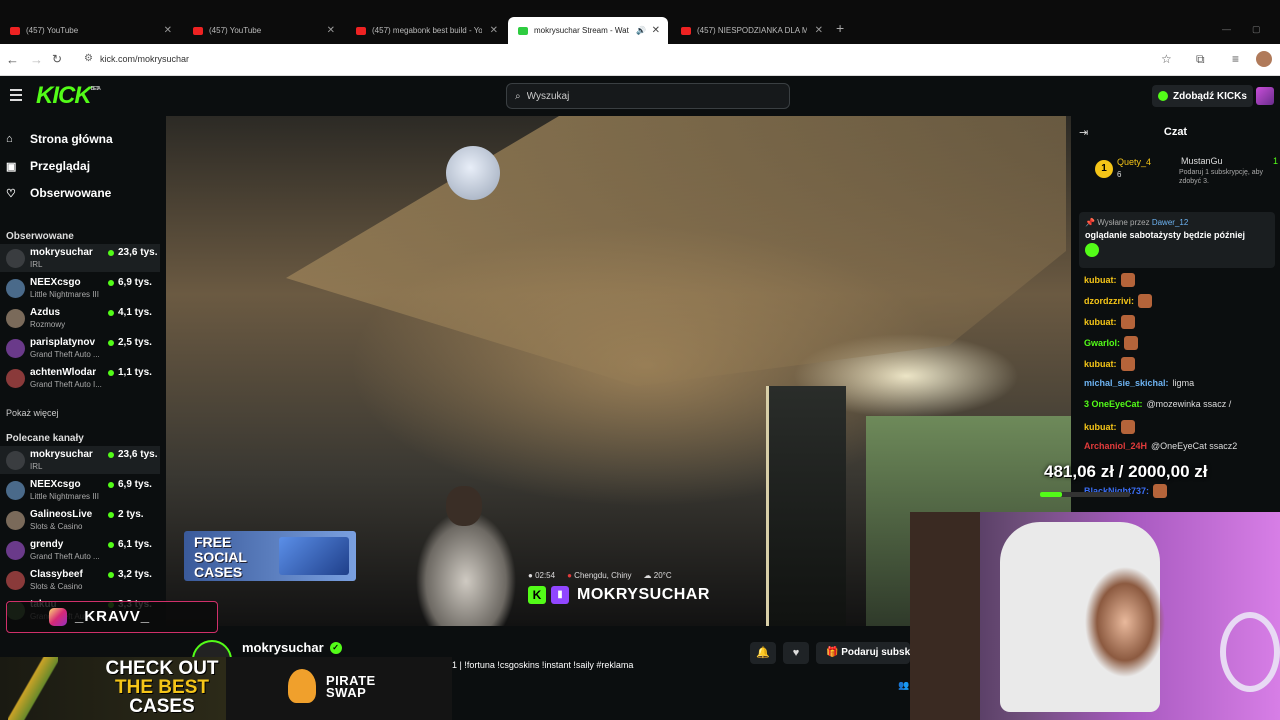  I want to click on channel-row: GalineosLive Slots & Casino 2 tys., so click(80, 520).